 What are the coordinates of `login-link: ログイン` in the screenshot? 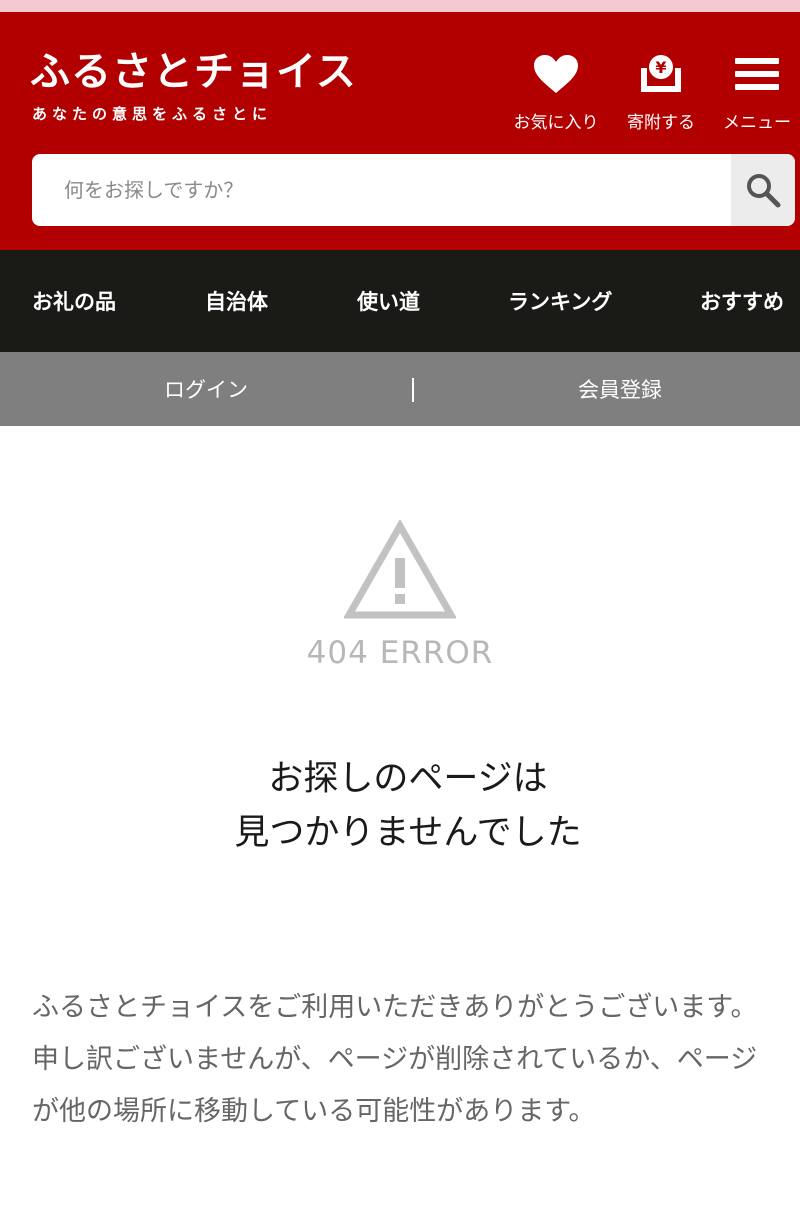 It's located at (206, 389).